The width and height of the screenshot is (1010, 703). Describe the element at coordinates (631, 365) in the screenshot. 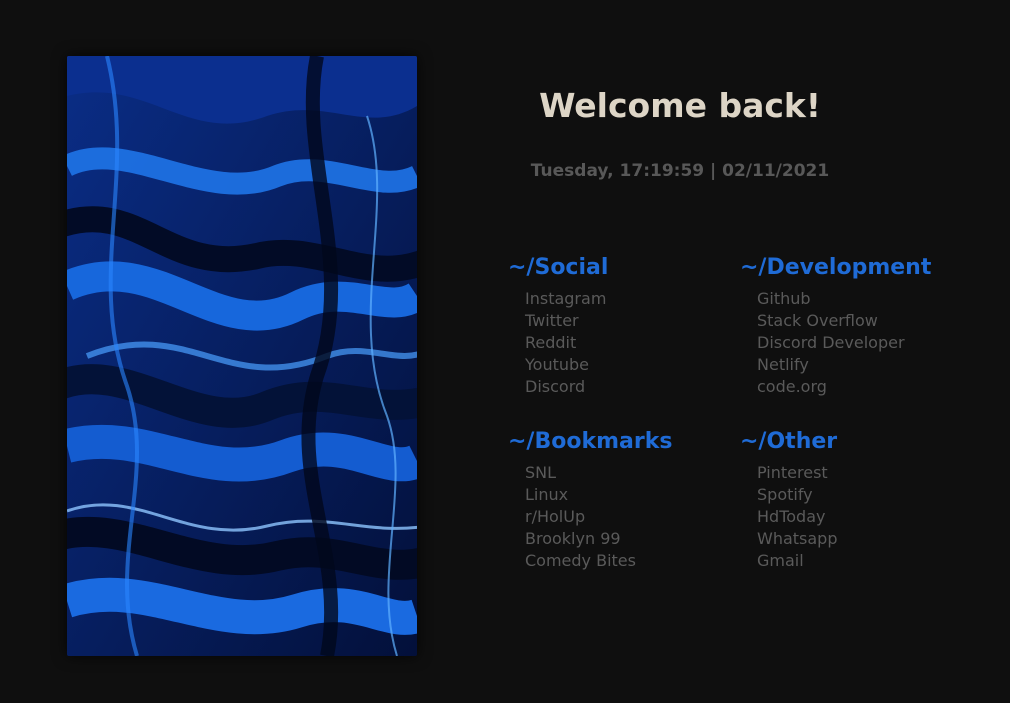

I see `link-youtube: Youtube` at that location.